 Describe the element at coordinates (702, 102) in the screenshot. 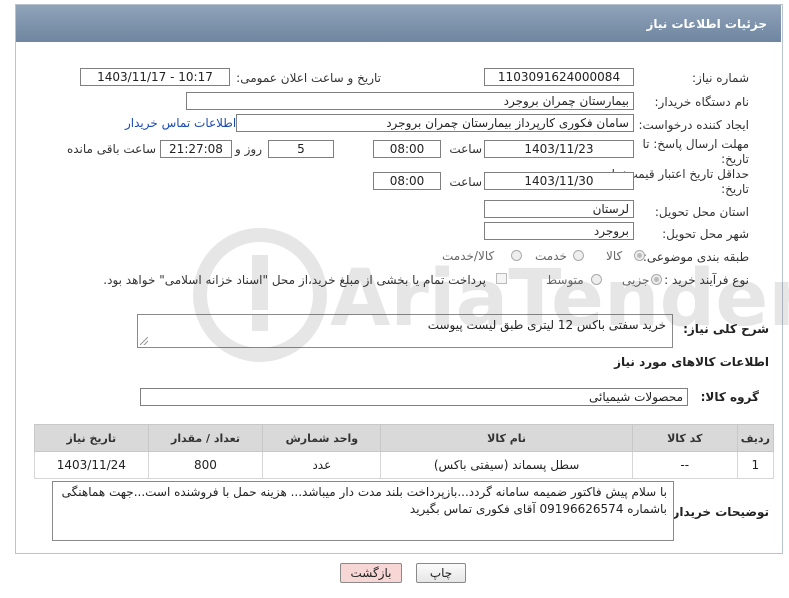

I see `buyer-org-label: نام دستگاه خریدار:` at that location.